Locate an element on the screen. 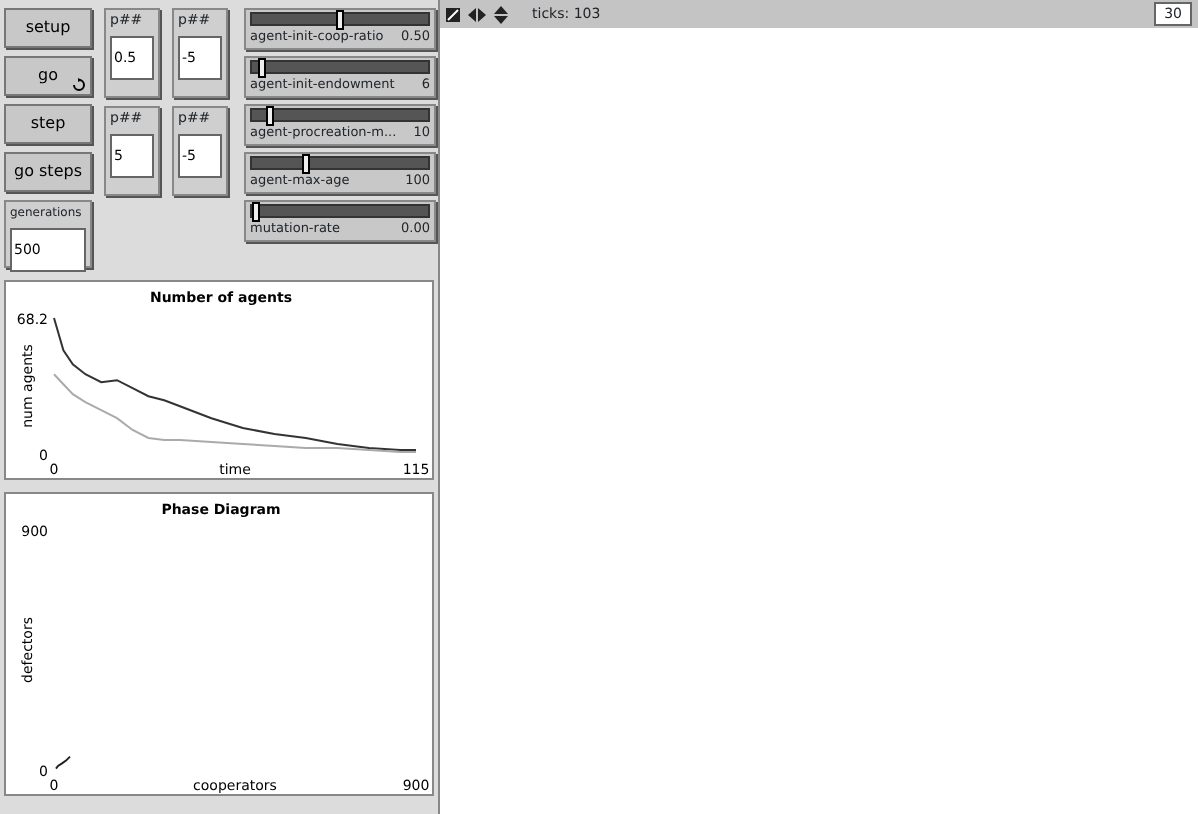 The image size is (1198, 814). vertical-arrows-icon is located at coordinates (501, 14).